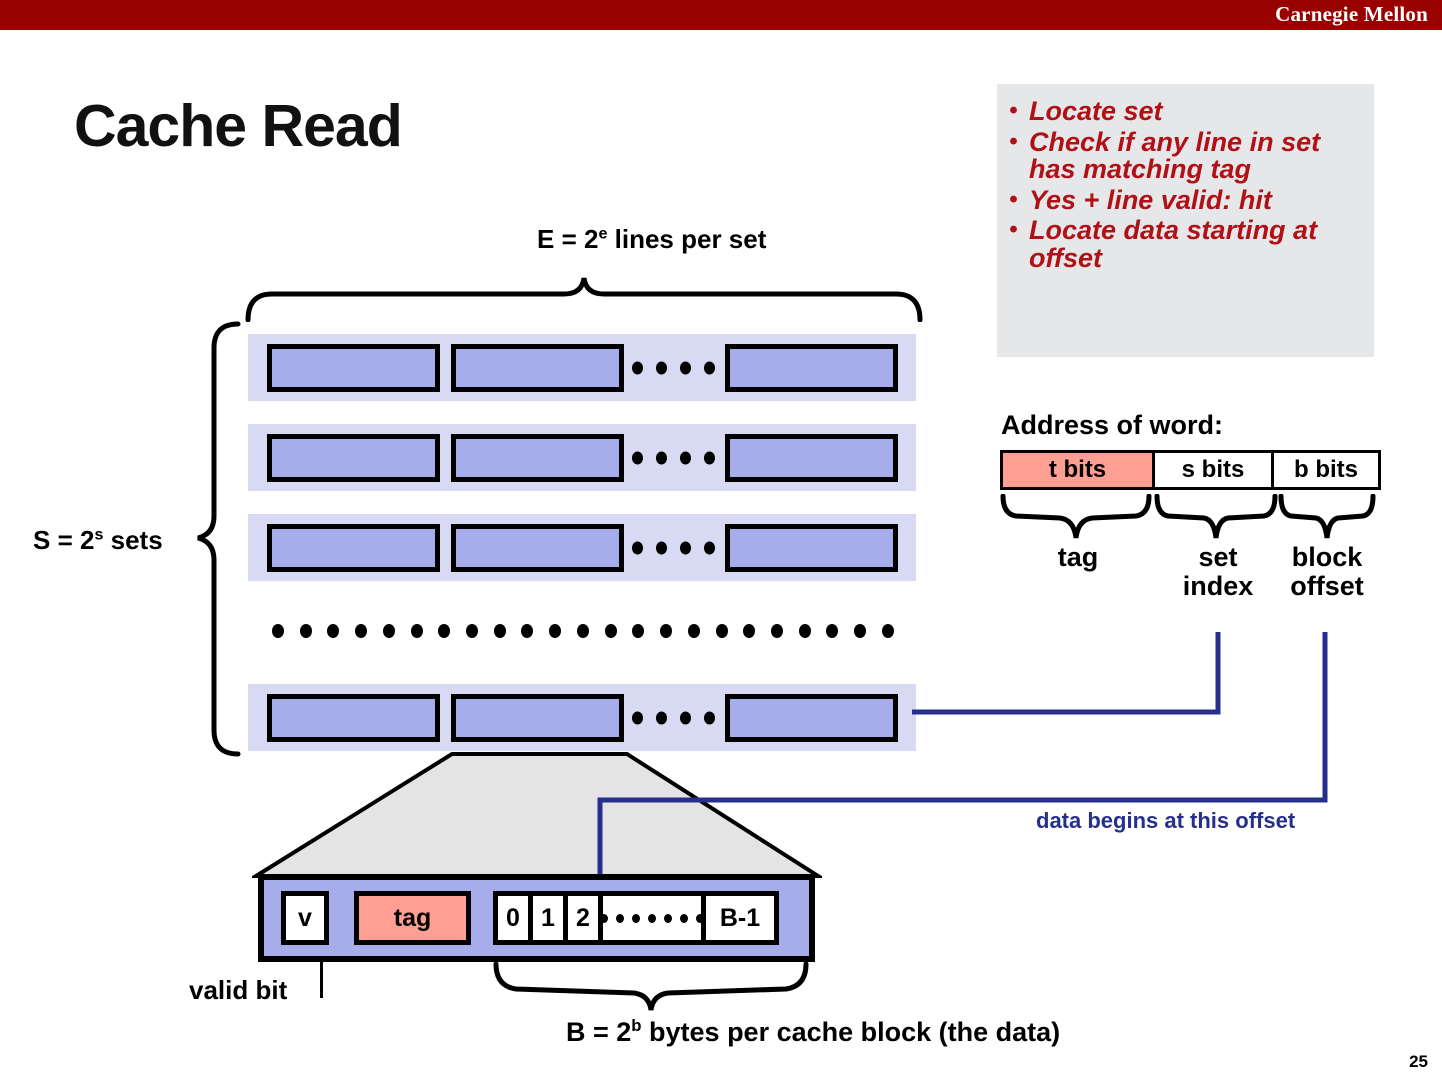  I want to click on lines-per-set-prefix: E = 2, so click(568, 239).